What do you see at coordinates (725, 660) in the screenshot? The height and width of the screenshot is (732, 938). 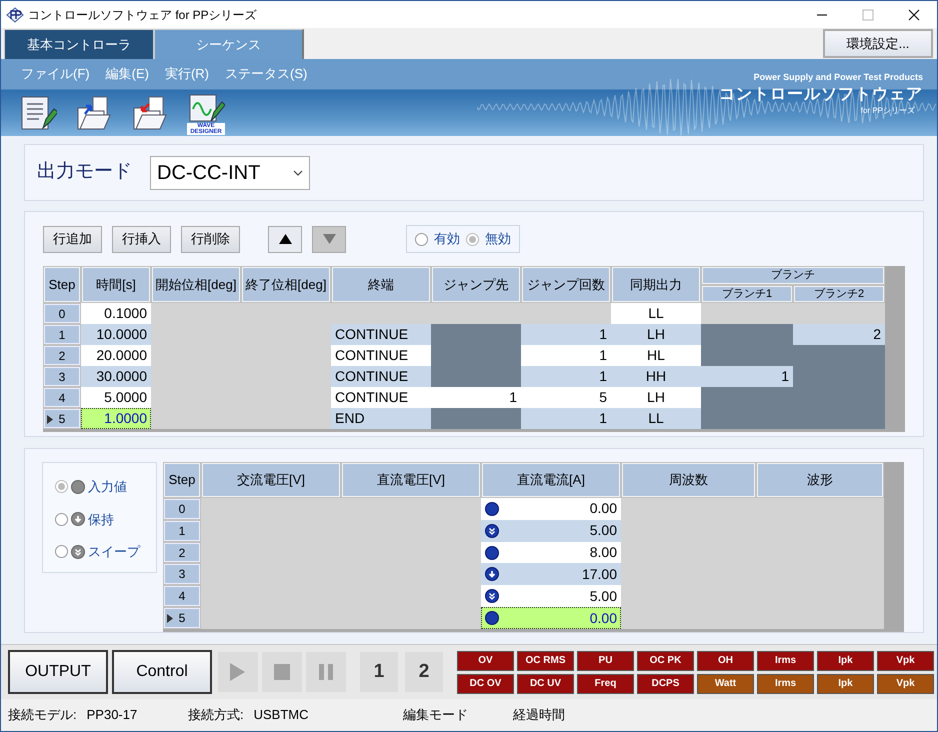 I see `alarm-indicator: OH` at bounding box center [725, 660].